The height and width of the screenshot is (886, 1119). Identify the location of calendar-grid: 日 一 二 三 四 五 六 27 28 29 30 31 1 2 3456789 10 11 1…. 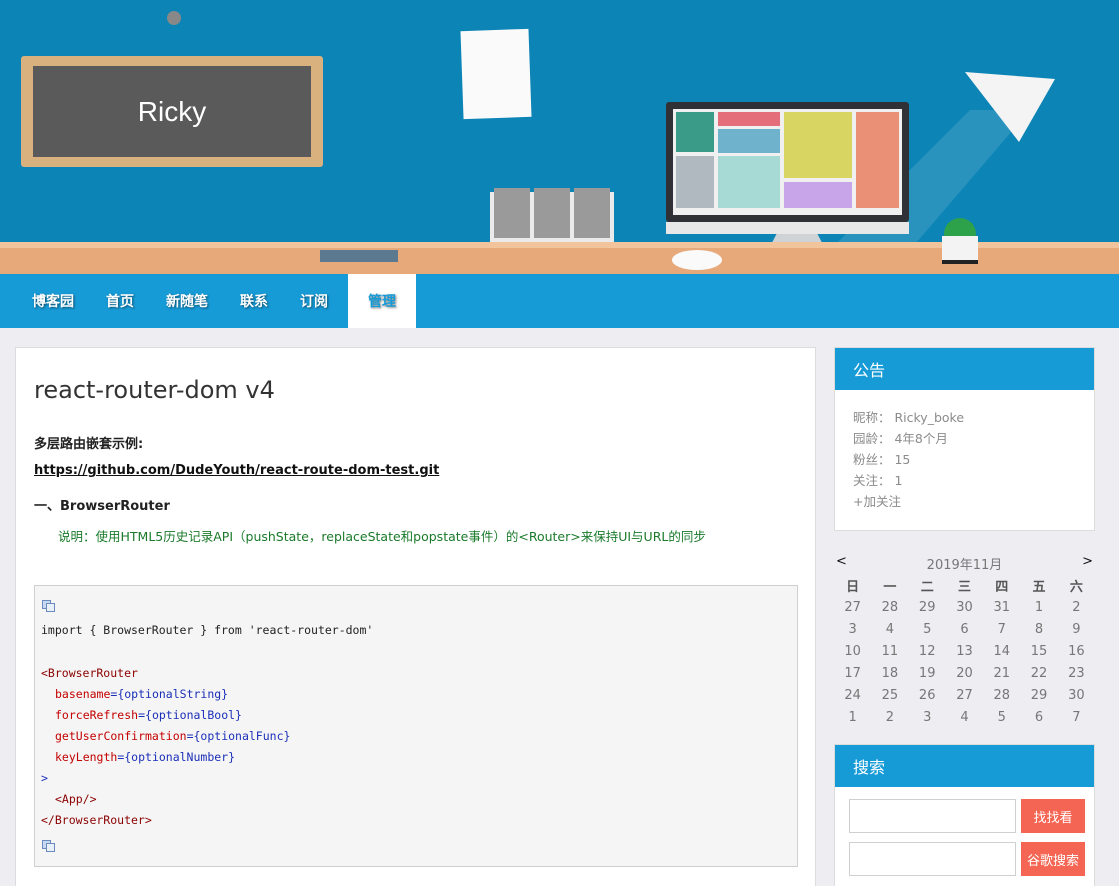
(964, 651).